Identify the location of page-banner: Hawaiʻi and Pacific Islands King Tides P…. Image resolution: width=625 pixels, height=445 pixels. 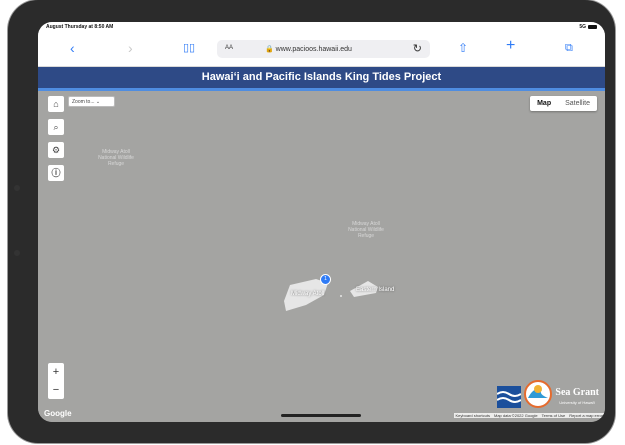
(321, 79).